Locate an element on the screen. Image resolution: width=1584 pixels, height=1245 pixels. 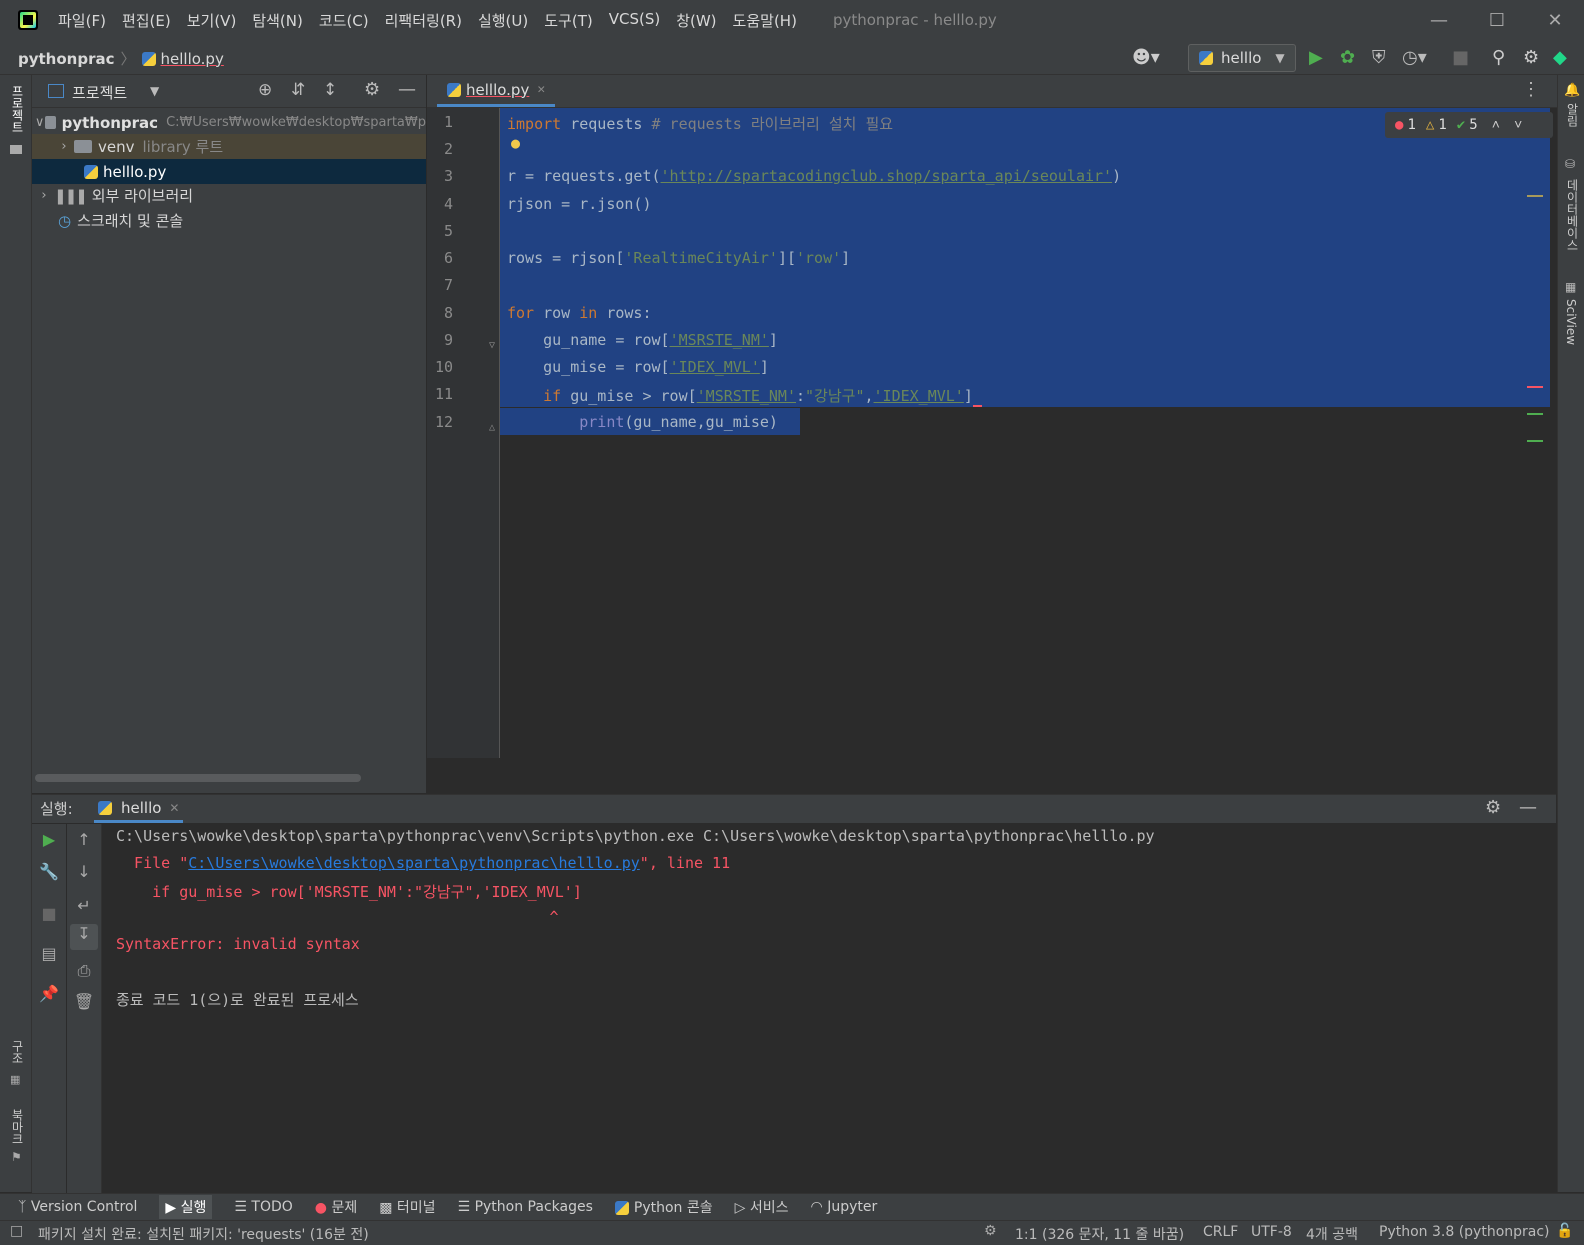
fold-marker-icon: ▽ is located at coordinates (492, 345).